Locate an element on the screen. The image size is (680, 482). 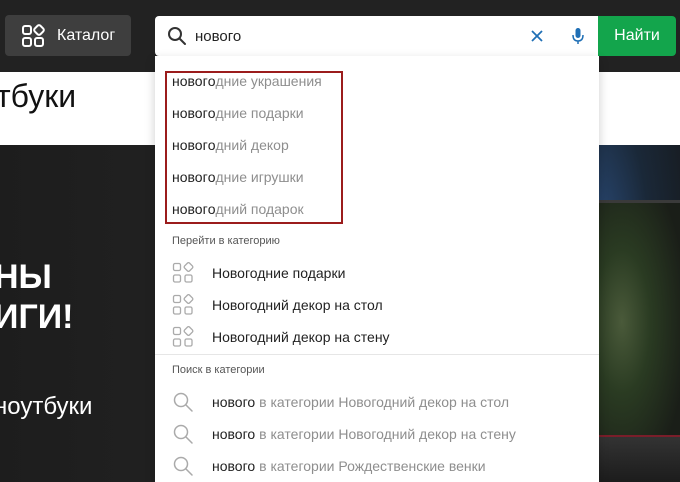
suggestion-item: новогoдние игрушки is located at coordinates (238, 177).